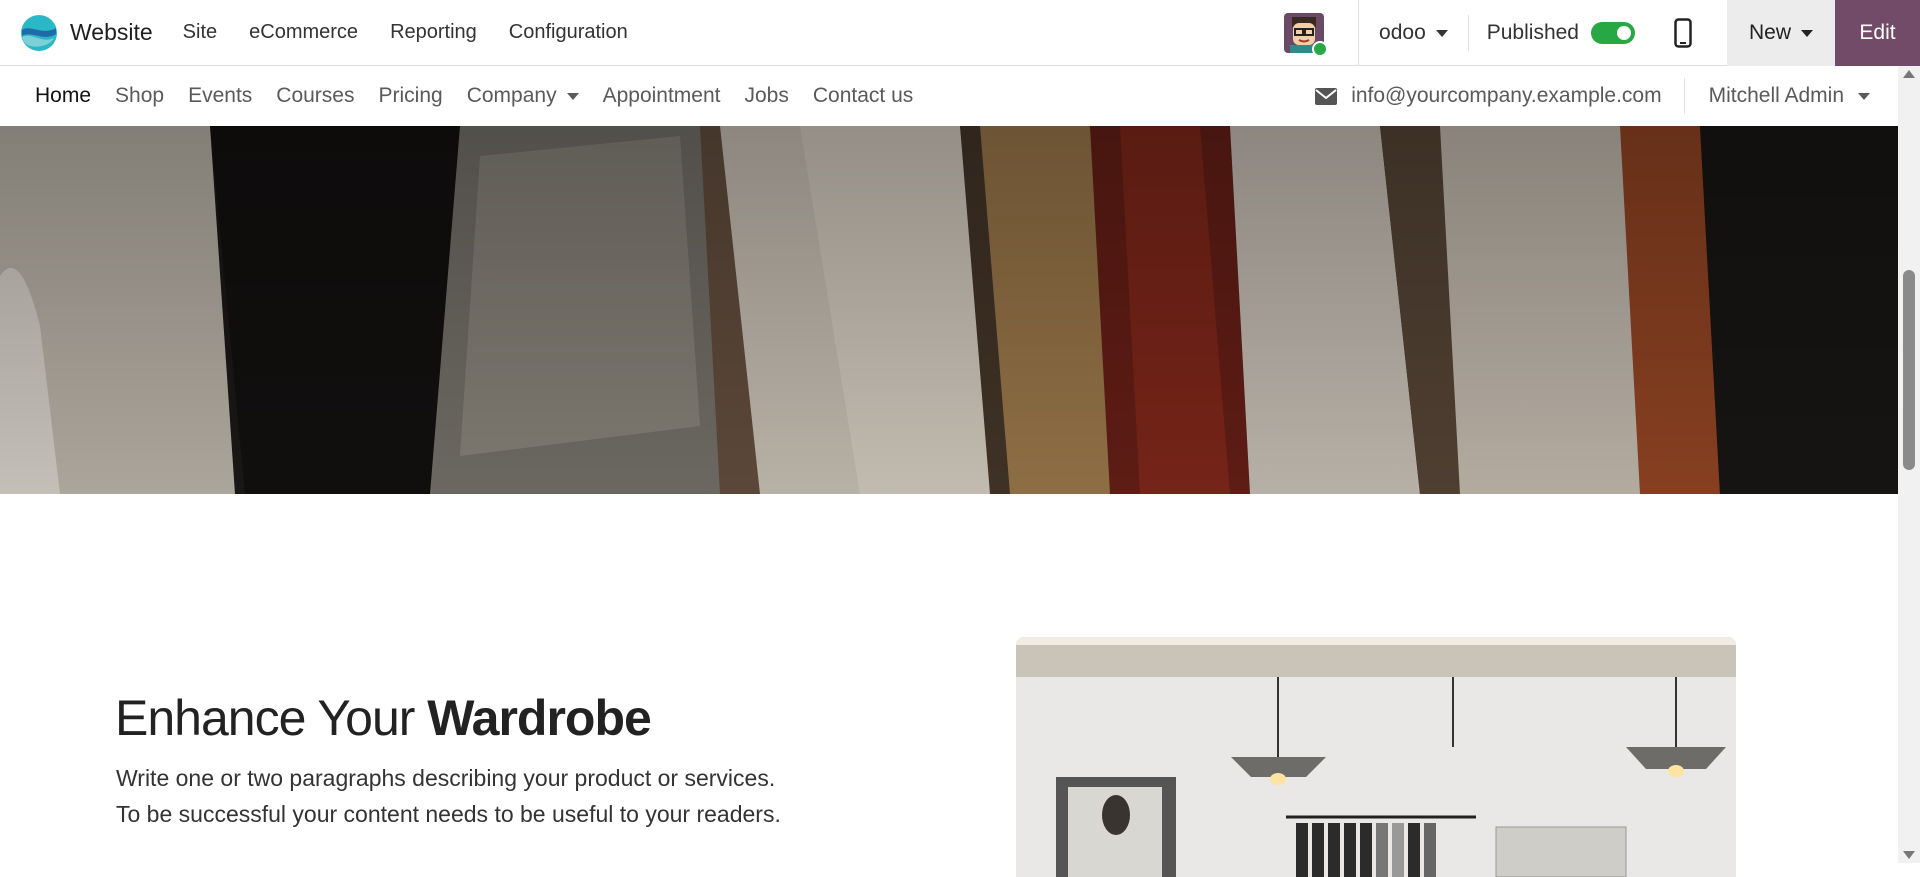 Image resolution: width=1920 pixels, height=877 pixels. I want to click on page-scrollbar, so click(1909, 464).